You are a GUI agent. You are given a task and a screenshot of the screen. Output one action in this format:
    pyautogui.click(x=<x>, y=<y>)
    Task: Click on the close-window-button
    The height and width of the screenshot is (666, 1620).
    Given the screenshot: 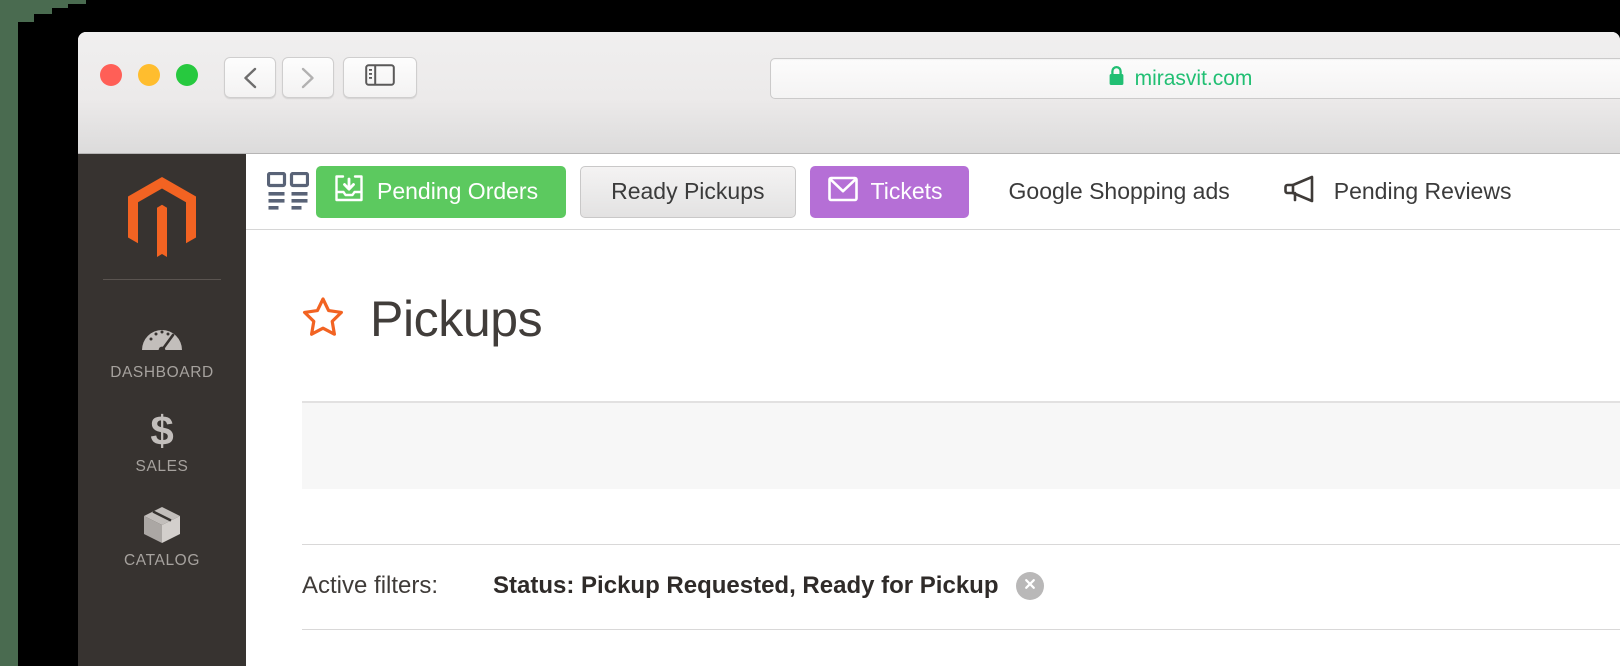 What is the action you would take?
    pyautogui.click(x=111, y=75)
    